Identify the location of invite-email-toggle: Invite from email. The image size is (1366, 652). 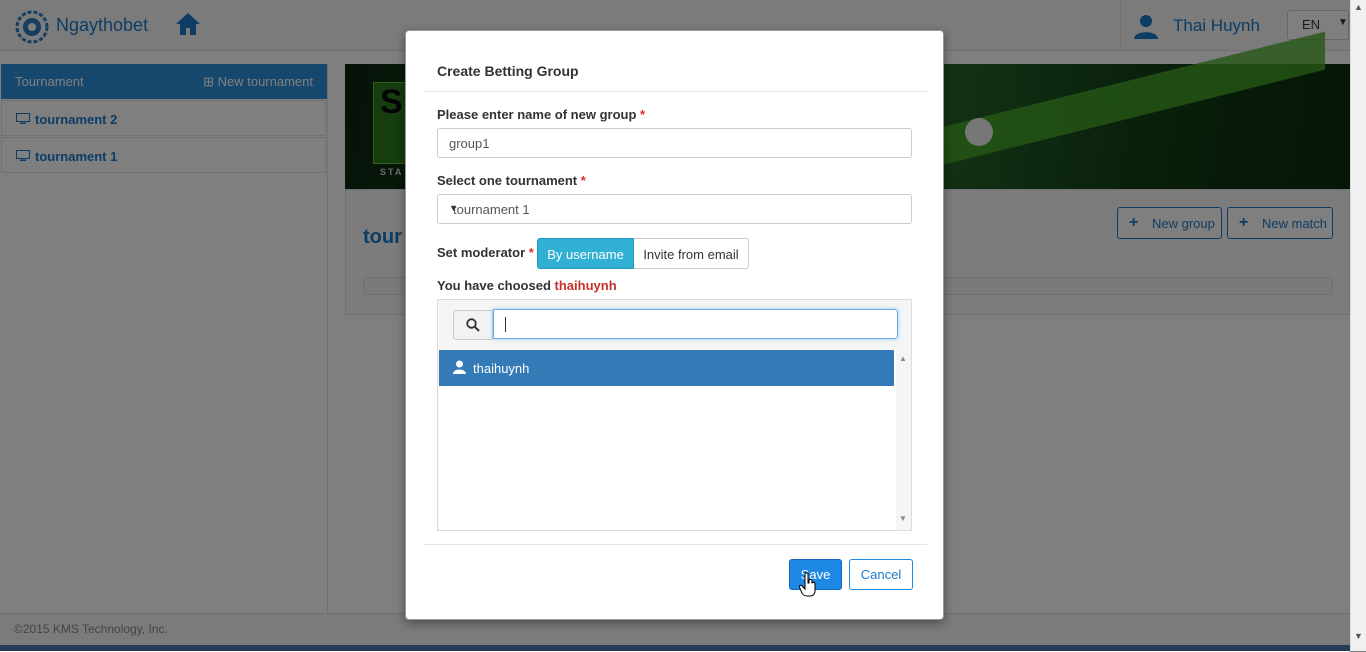
(691, 253).